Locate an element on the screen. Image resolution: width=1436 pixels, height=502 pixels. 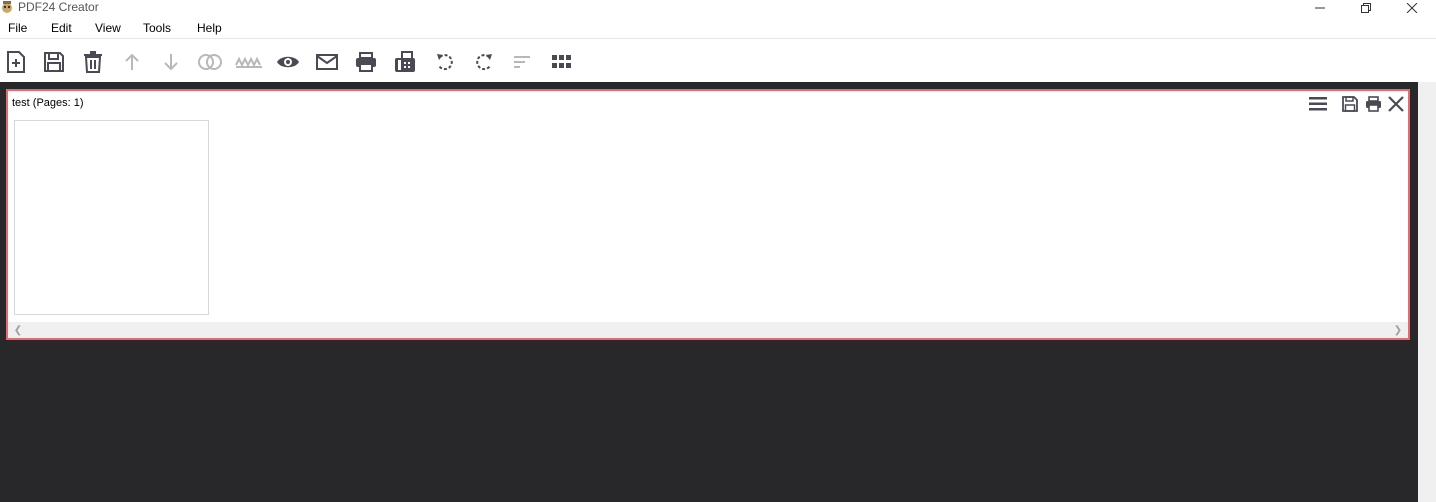
move-down-button is located at coordinates (171, 62).